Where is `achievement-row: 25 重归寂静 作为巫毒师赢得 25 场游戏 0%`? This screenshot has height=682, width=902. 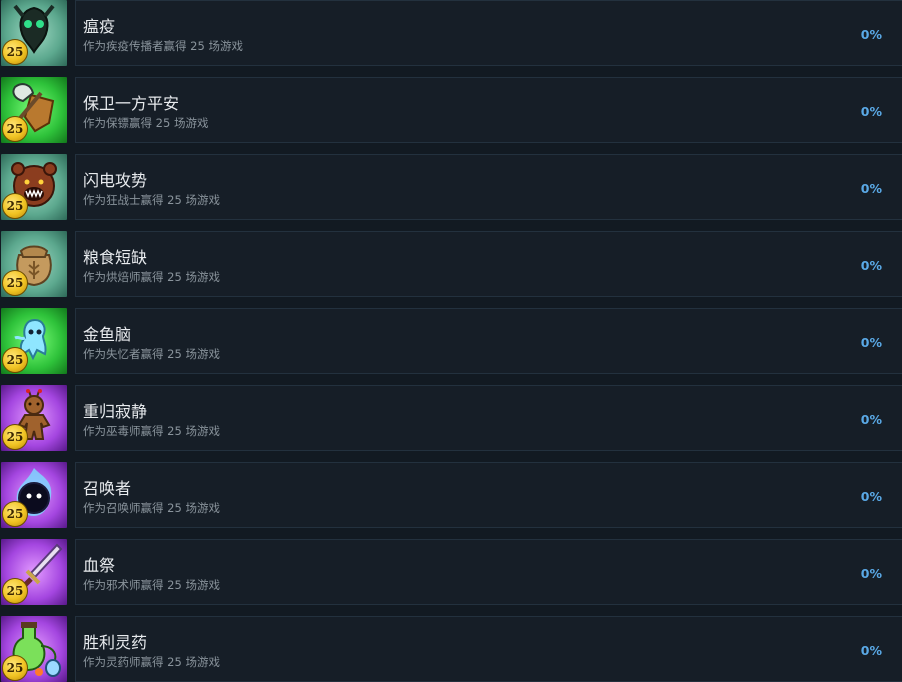
achievement-row: 25 重归寂静 作为巫毒师赢得 25 场游戏 0% is located at coordinates (451, 418).